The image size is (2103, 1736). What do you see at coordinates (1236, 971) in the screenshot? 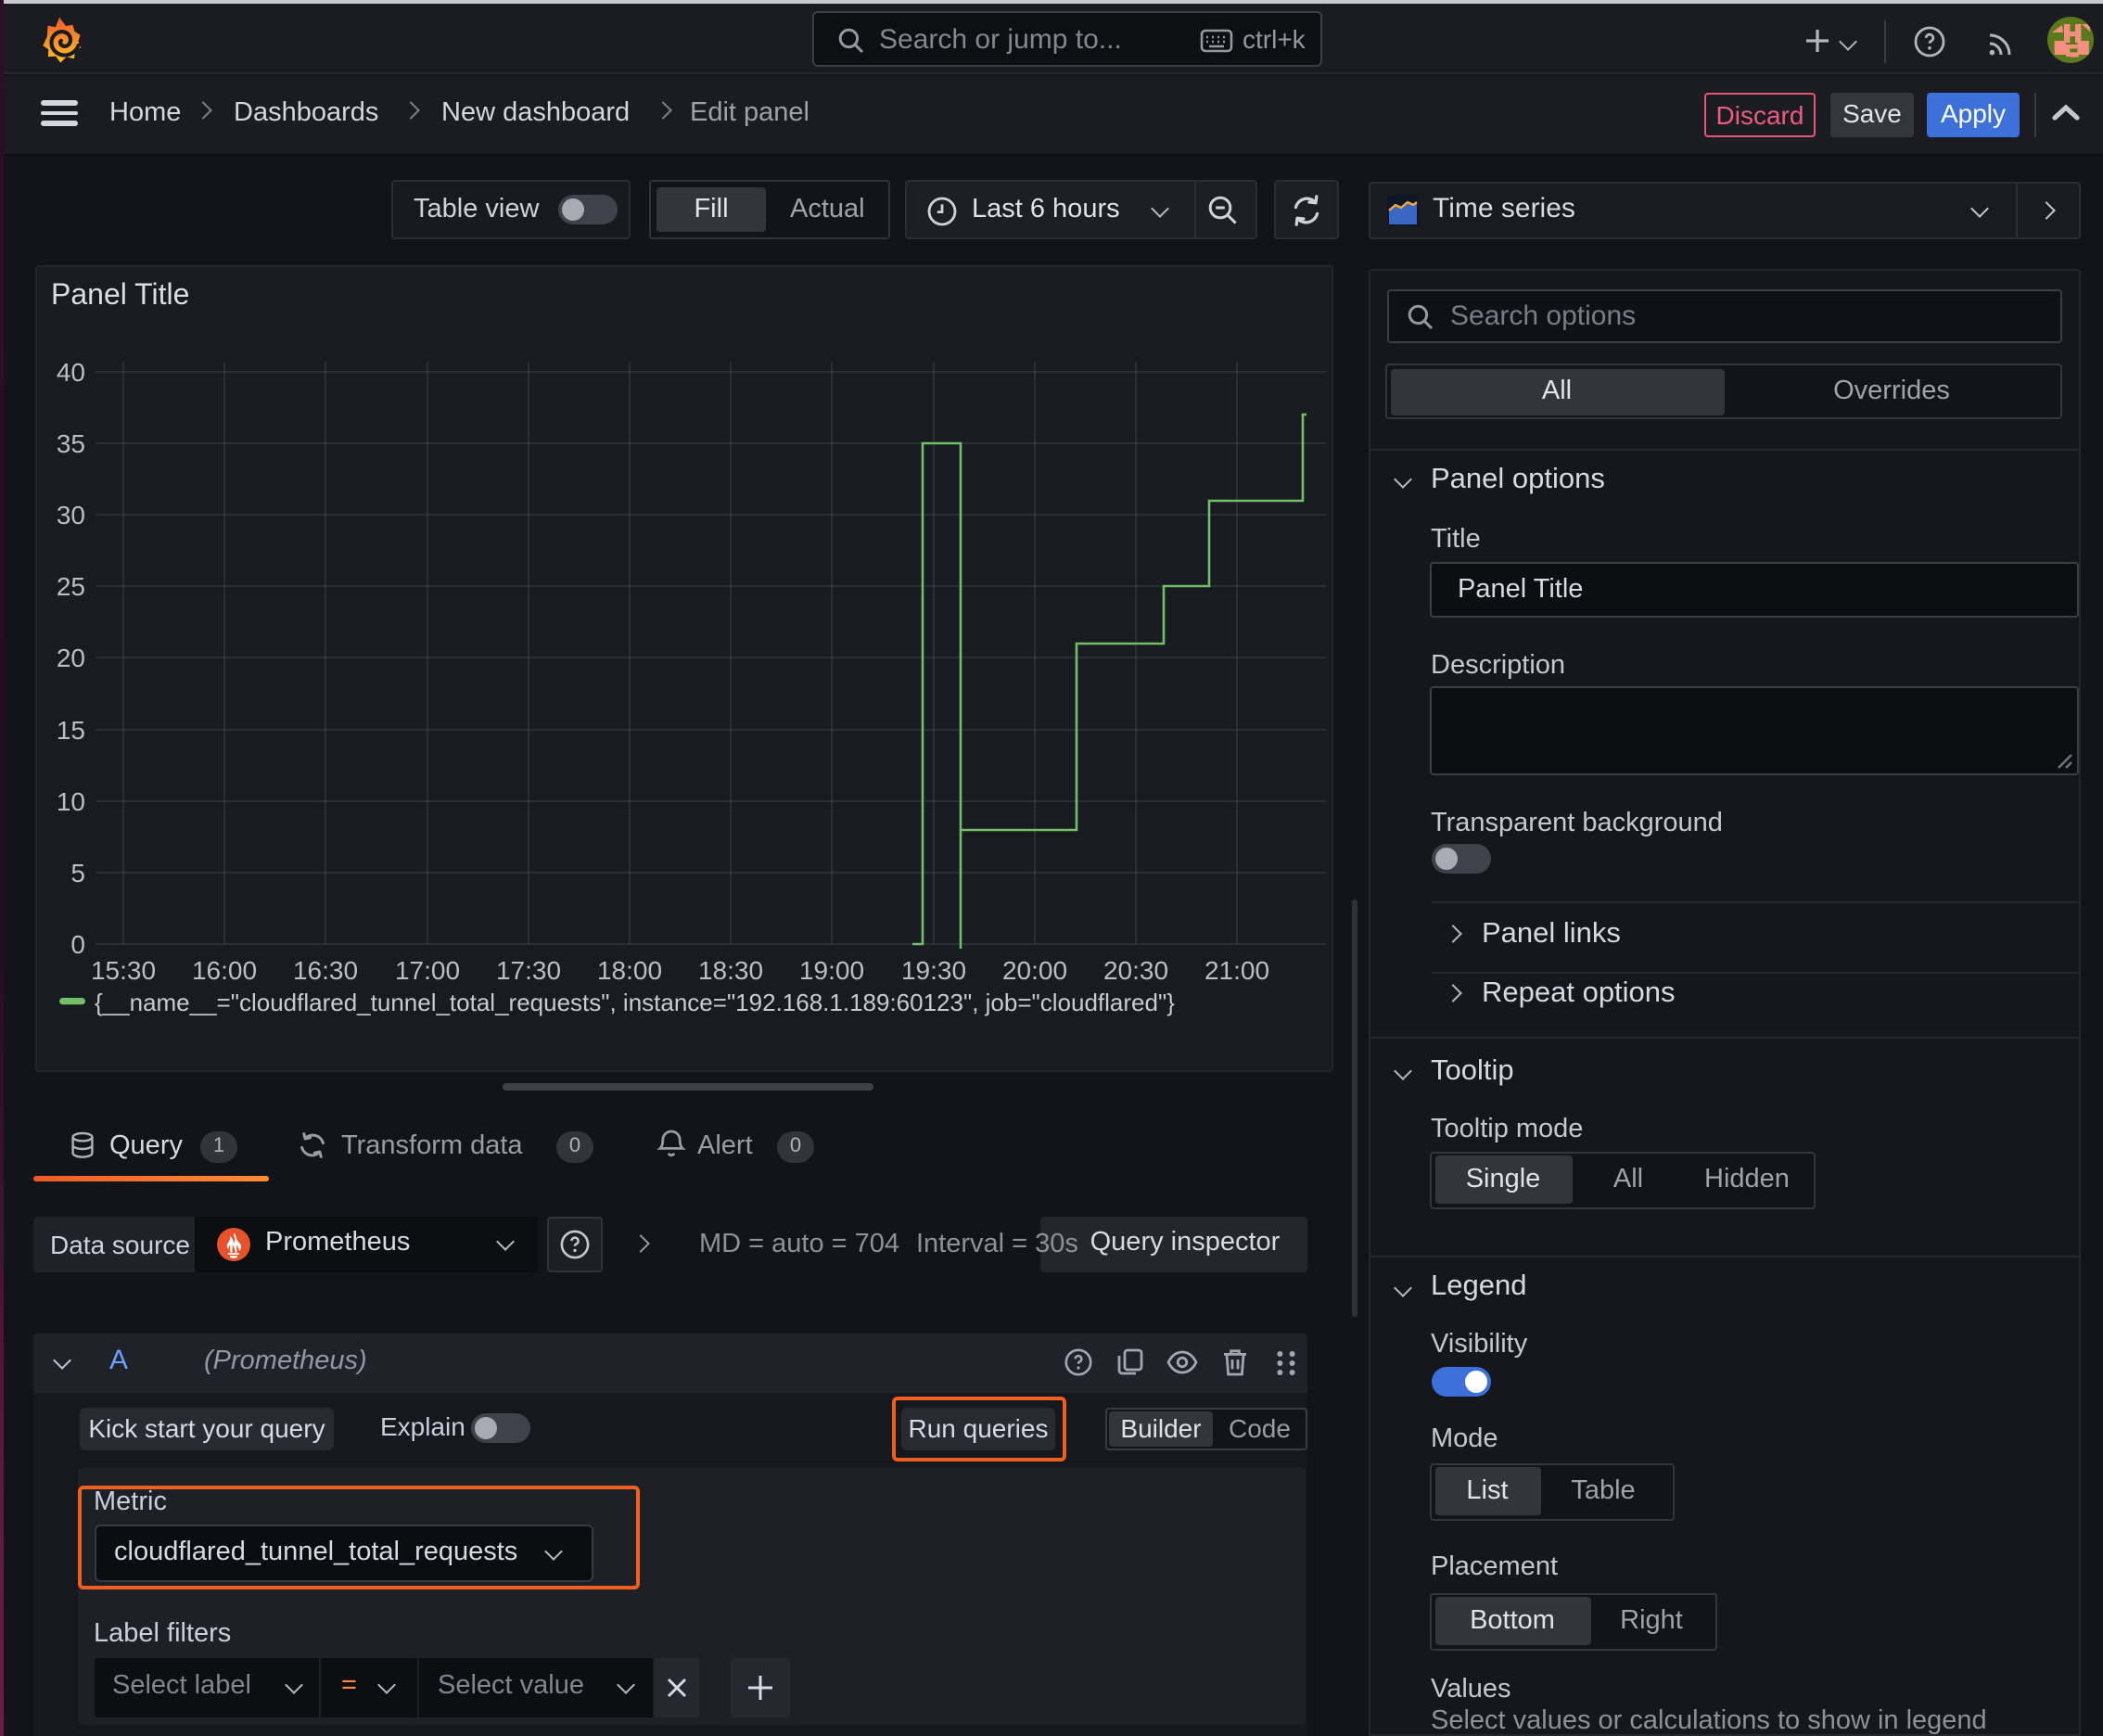
I see `svg-text: 21:00` at bounding box center [1236, 971].